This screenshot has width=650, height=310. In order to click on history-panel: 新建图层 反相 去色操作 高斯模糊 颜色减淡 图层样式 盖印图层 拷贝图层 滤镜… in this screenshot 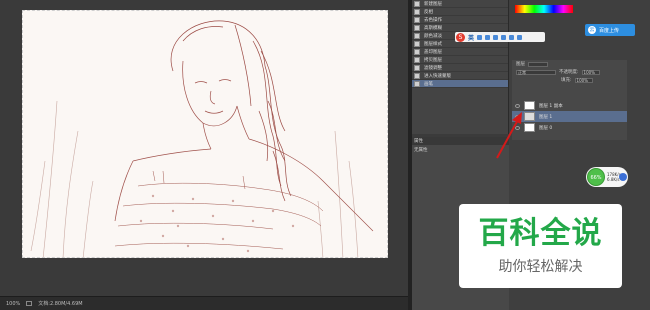, I will do `click(460, 67)`.